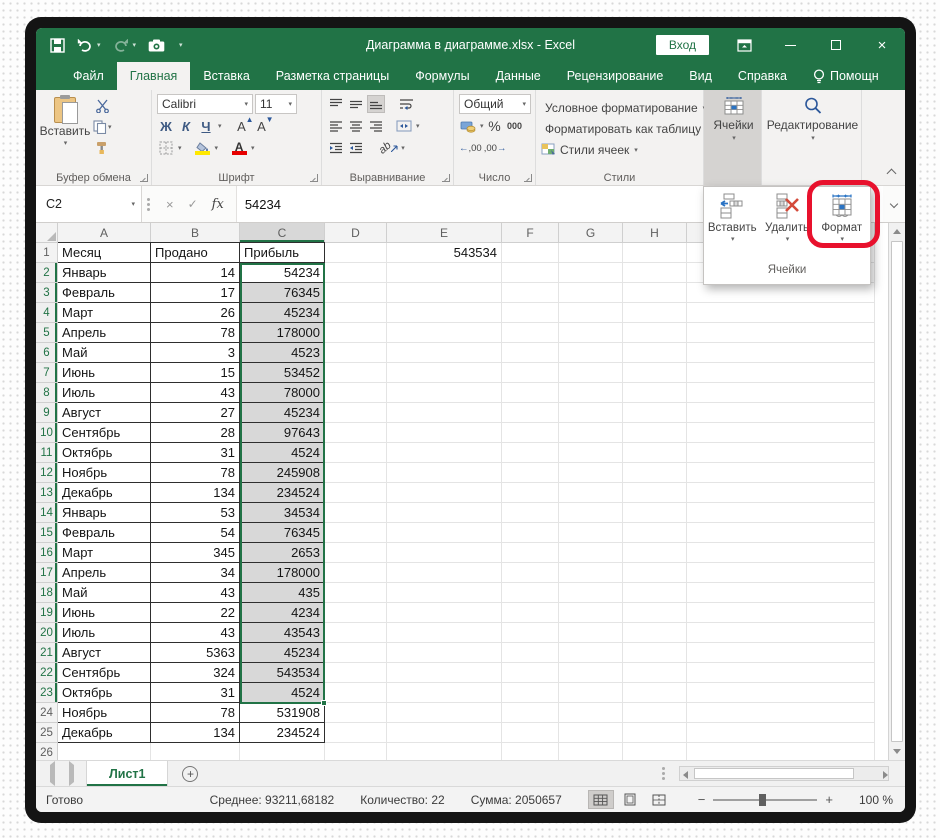  Describe the element at coordinates (655, 273) in the screenshot. I see `cell-H2` at that location.